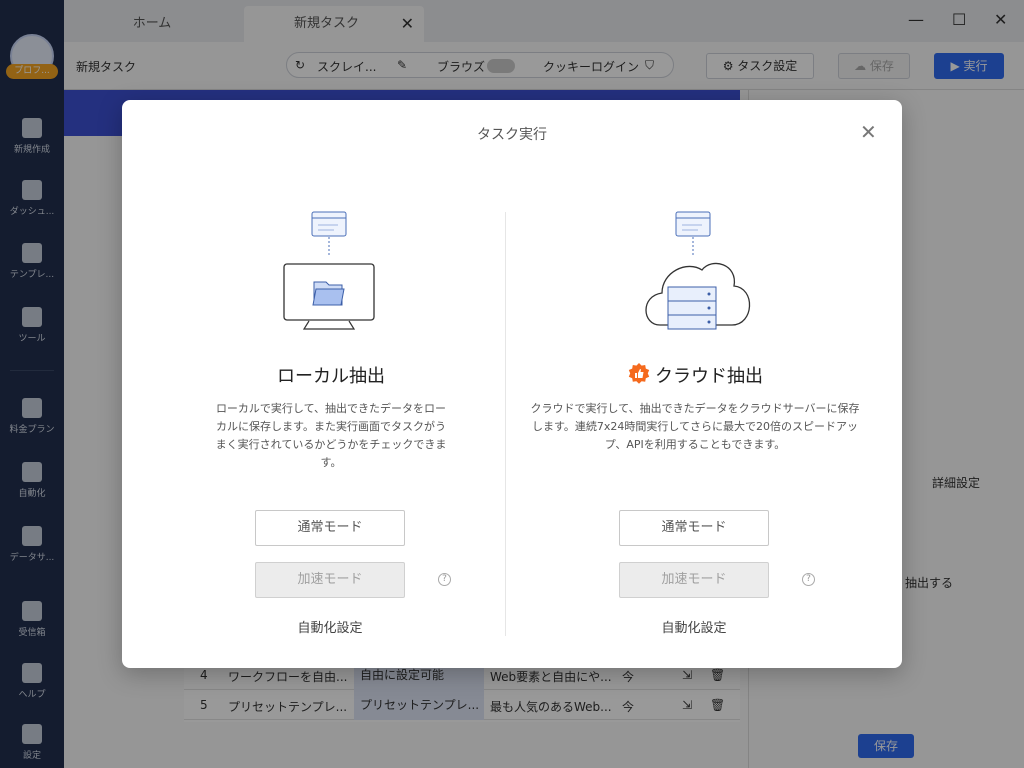 The image size is (1024, 768). What do you see at coordinates (694, 580) in the screenshot?
I see `cloud-fast-mode-button: 加速モード` at bounding box center [694, 580].